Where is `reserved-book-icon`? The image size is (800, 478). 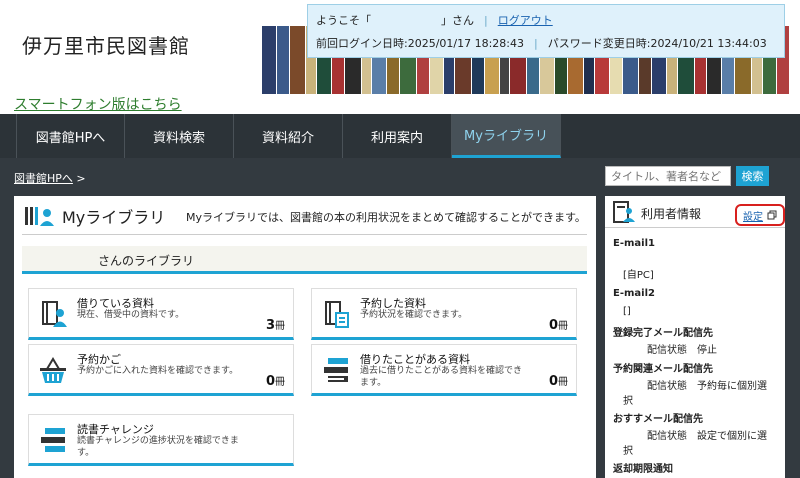 reserved-book-icon is located at coordinates (337, 314).